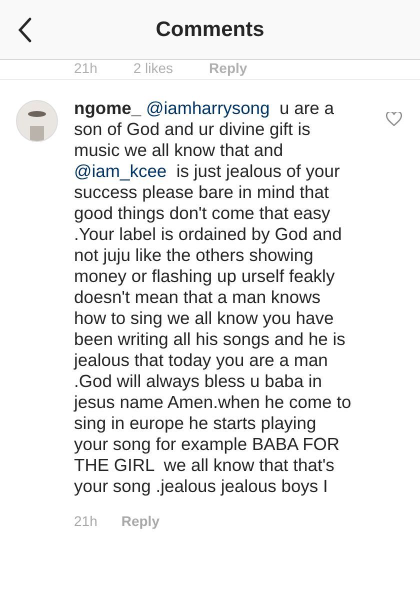 This screenshot has width=420, height=600. Describe the element at coordinates (25, 30) in the screenshot. I see `back-icon` at that location.